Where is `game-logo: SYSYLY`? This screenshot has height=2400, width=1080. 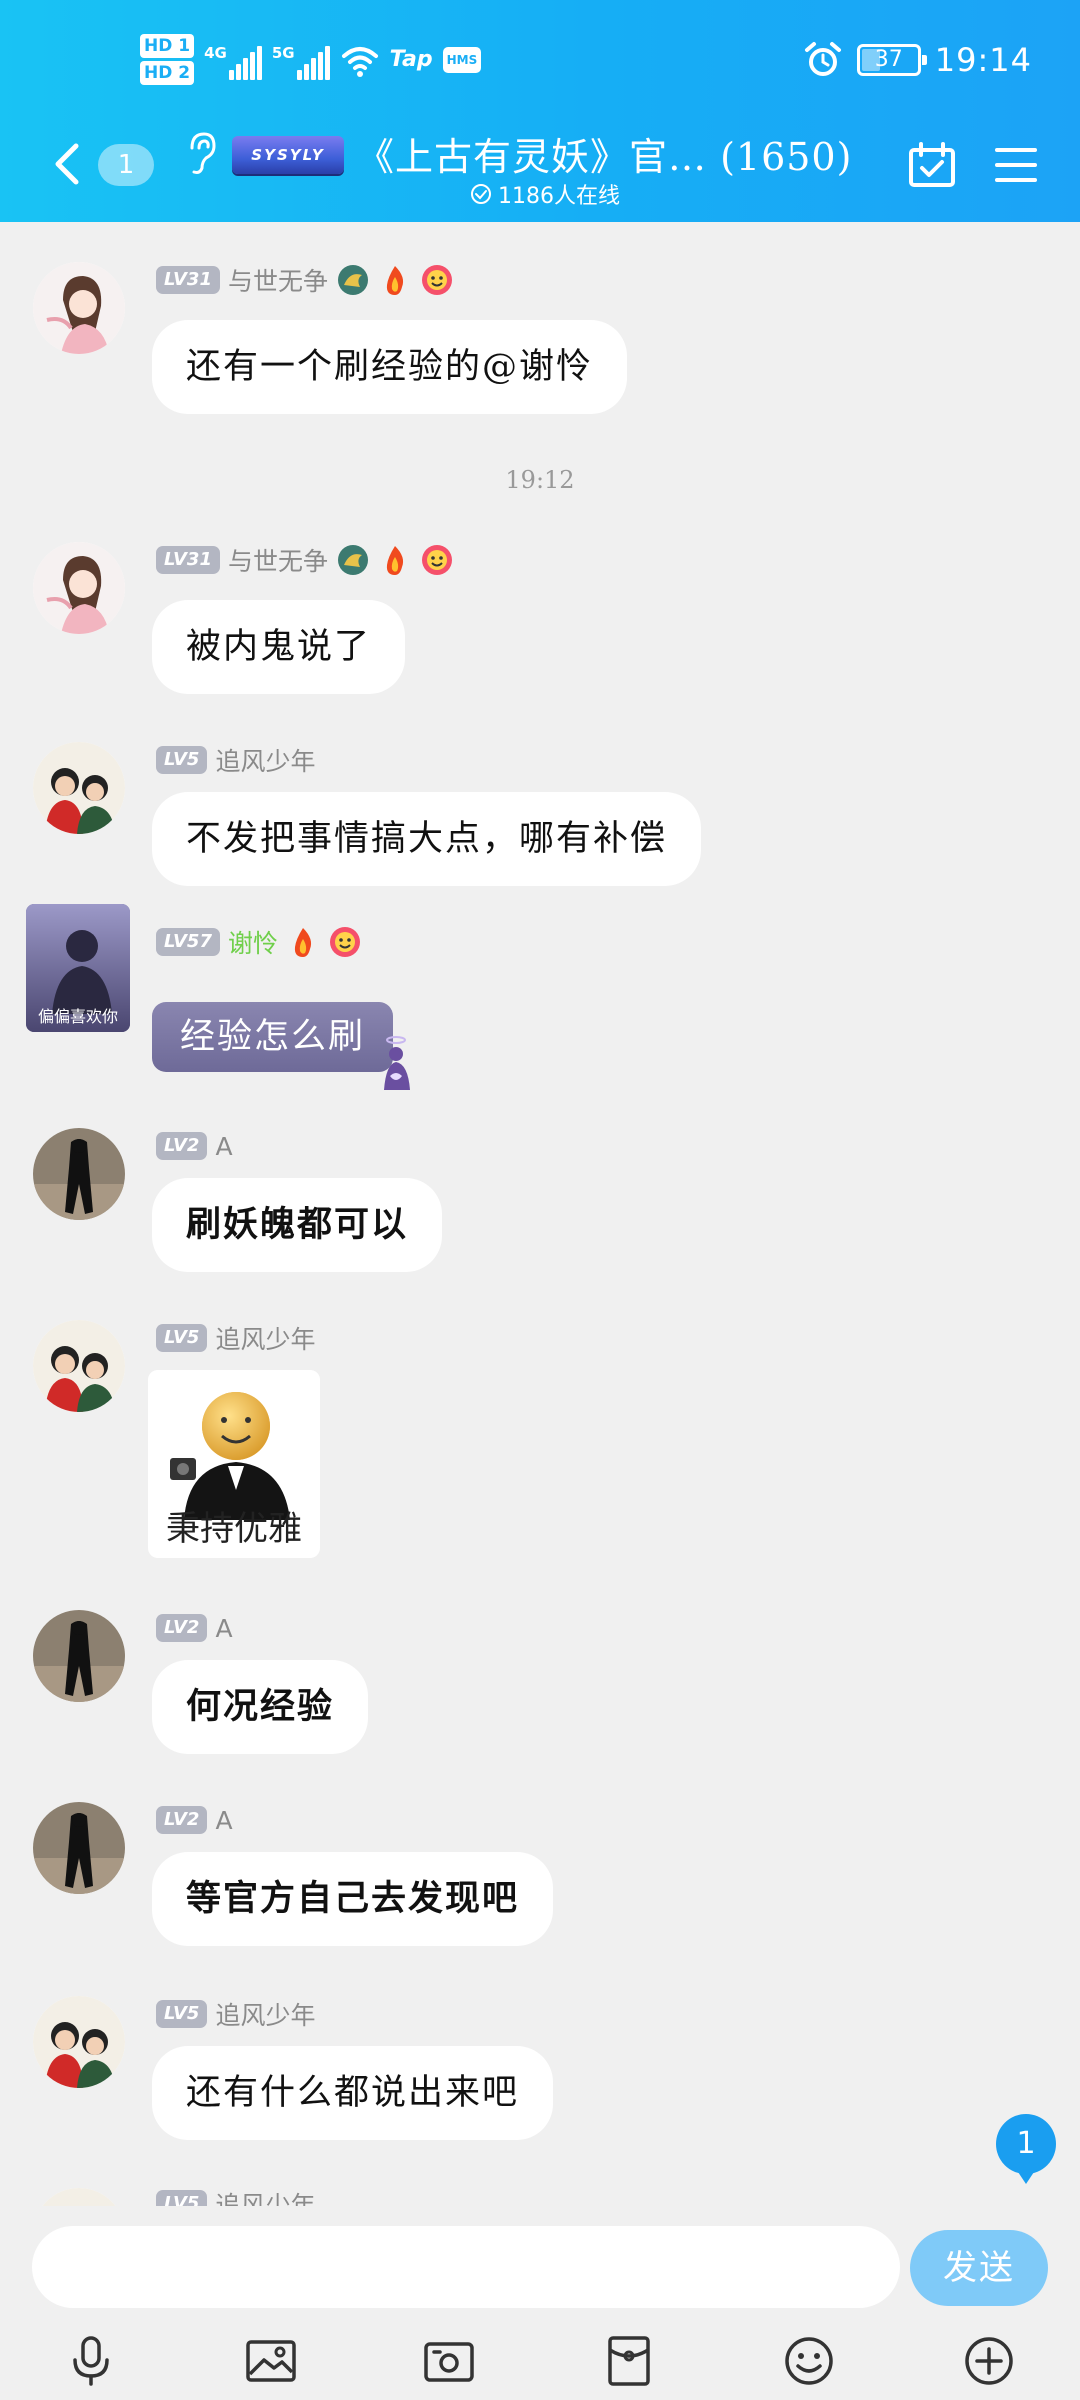
game-logo: SYSYLY is located at coordinates (288, 155).